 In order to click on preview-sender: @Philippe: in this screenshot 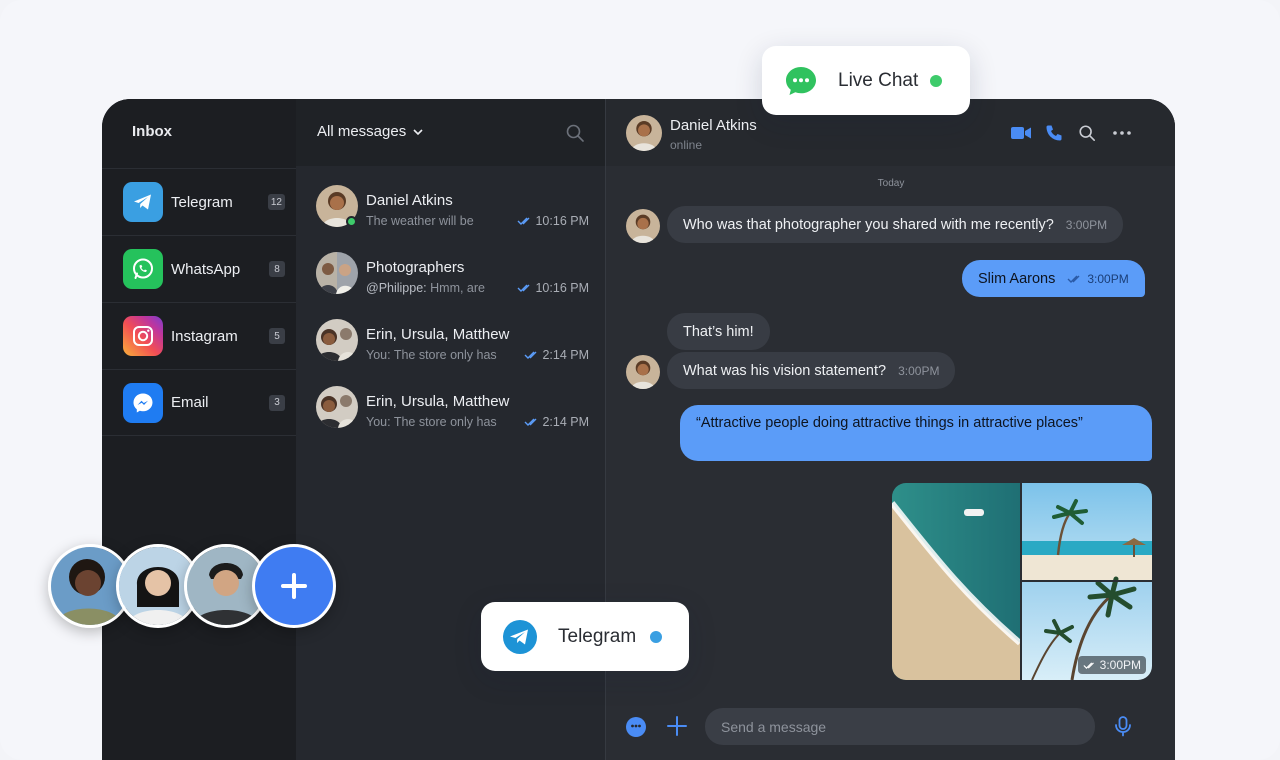, I will do `click(396, 288)`.